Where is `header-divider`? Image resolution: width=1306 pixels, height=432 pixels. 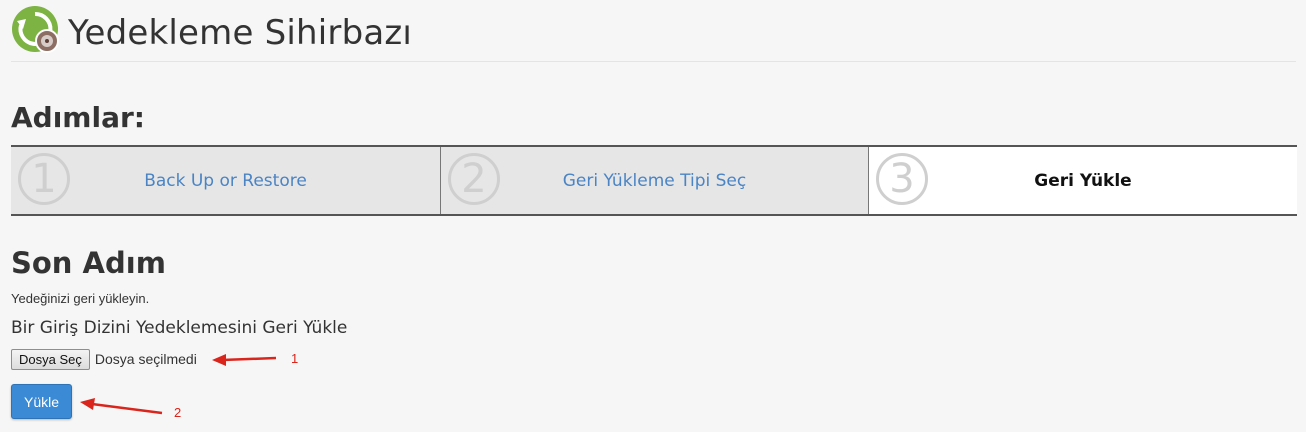
header-divider is located at coordinates (653, 61).